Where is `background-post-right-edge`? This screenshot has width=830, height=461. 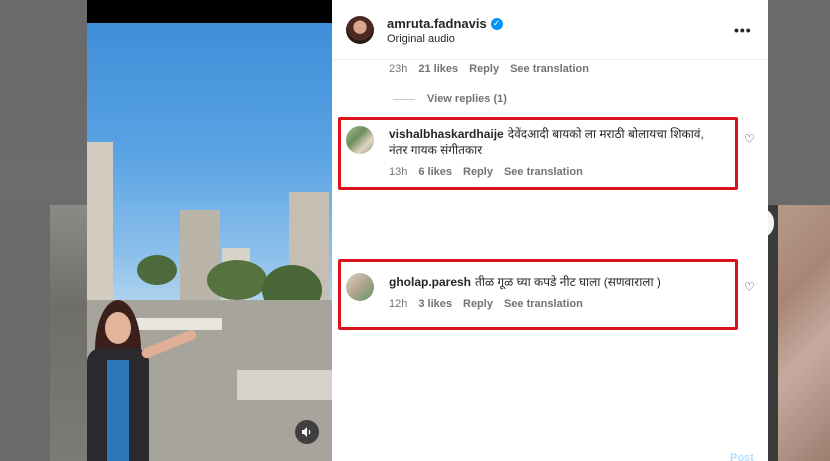 background-post-right-edge is located at coordinates (773, 333).